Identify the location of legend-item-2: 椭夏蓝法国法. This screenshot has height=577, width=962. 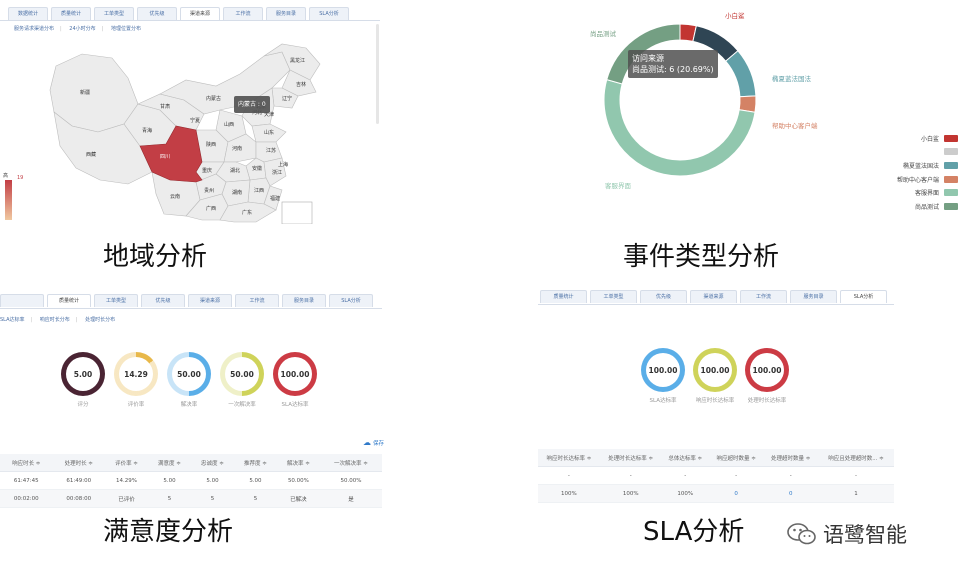
(930, 165).